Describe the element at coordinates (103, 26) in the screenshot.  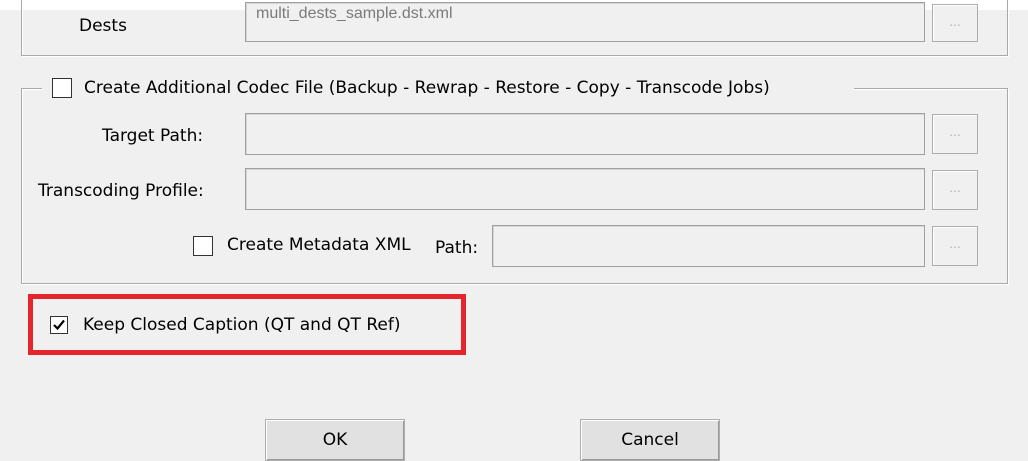
I see `dests-label: Dests` at that location.